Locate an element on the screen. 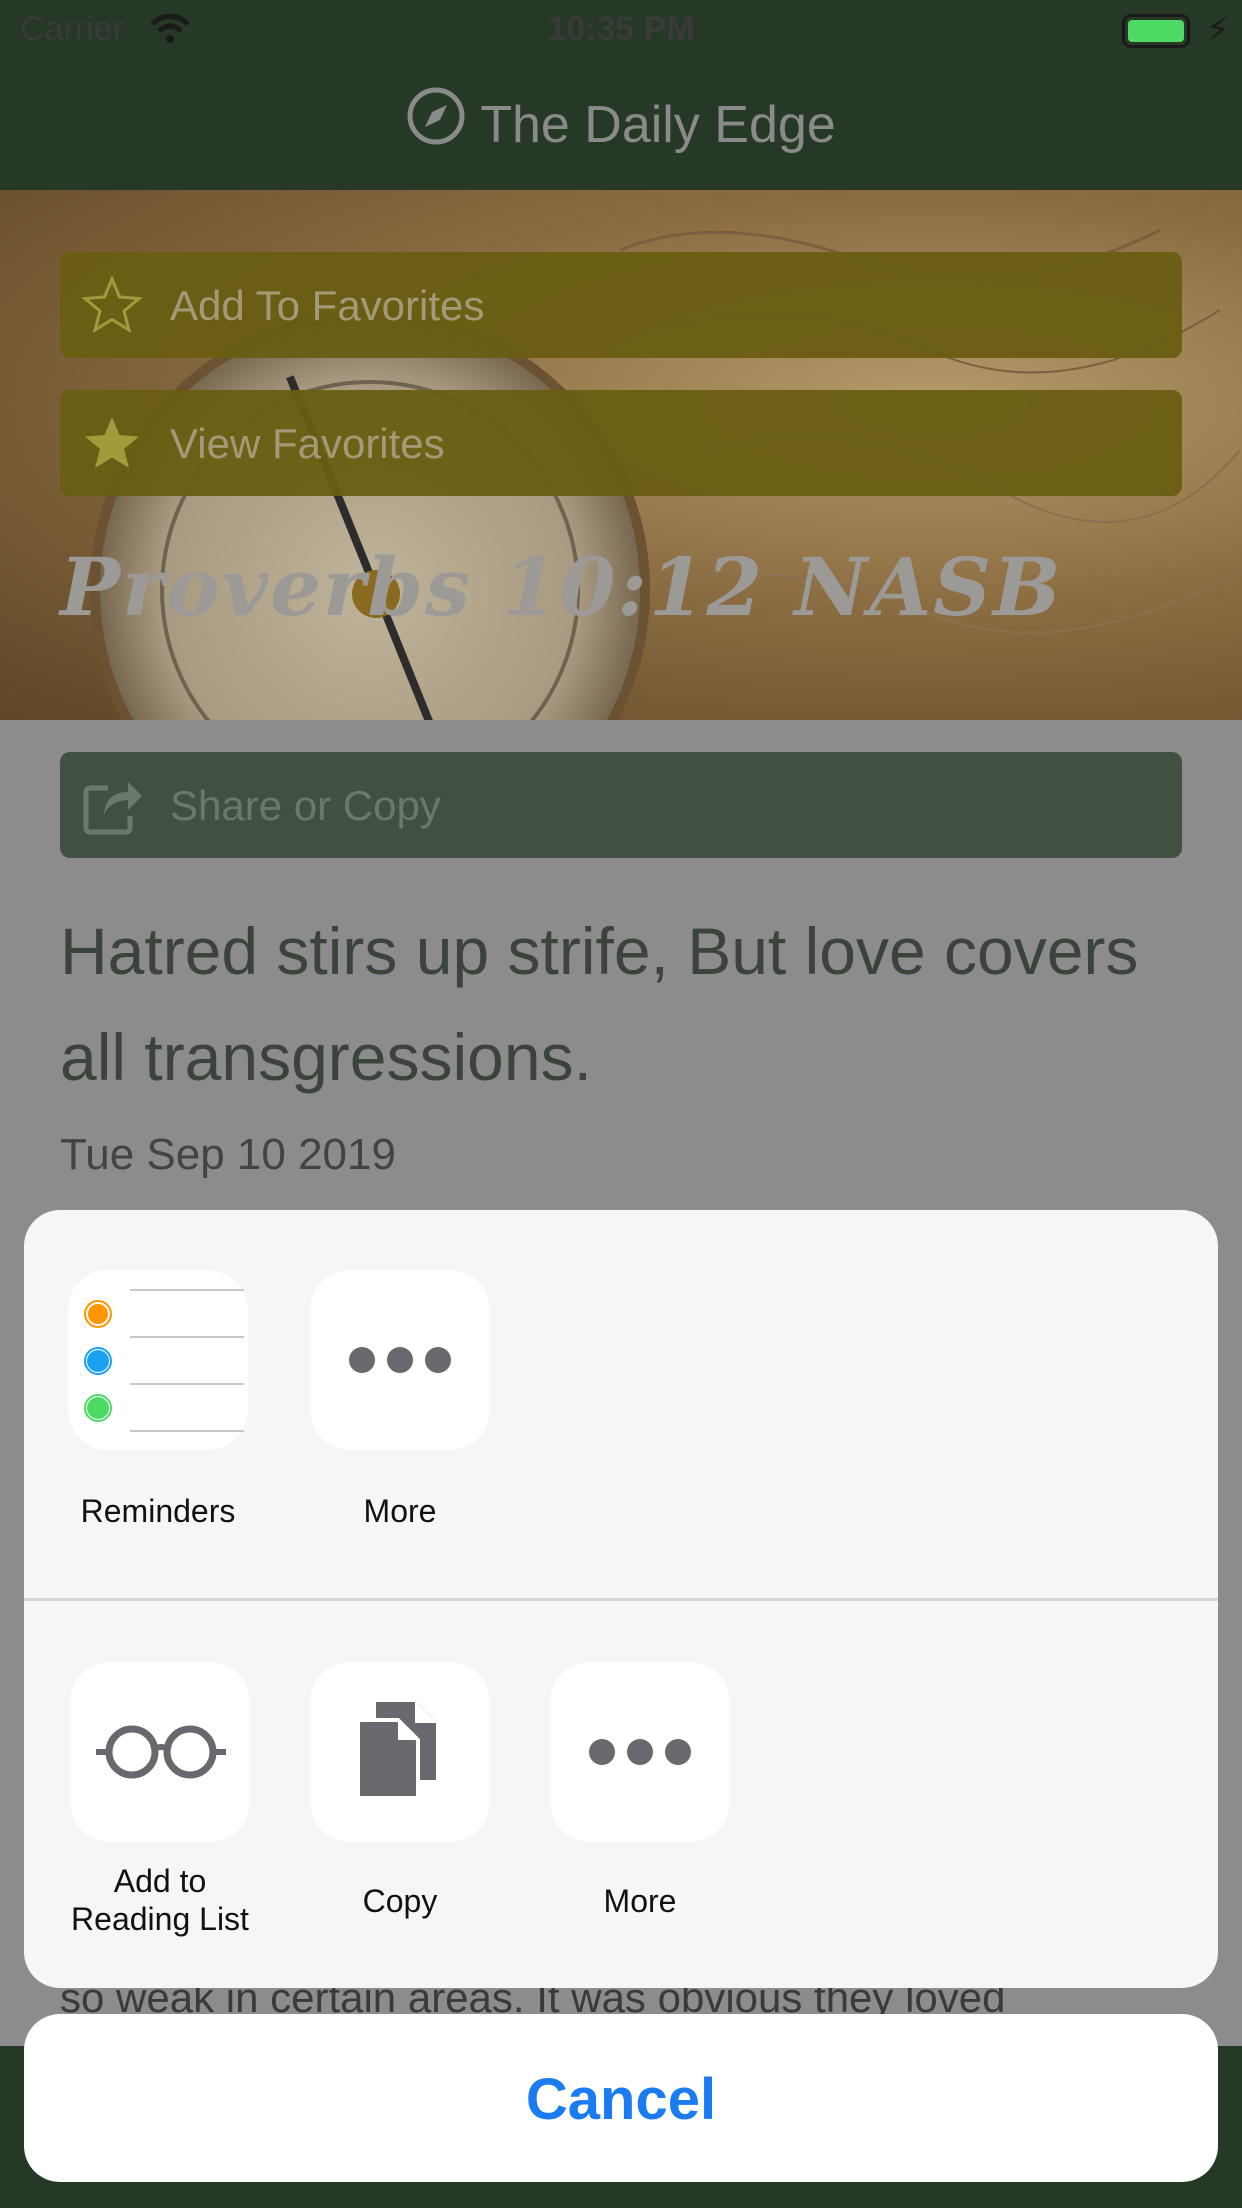  compass-icon is located at coordinates (436, 122).